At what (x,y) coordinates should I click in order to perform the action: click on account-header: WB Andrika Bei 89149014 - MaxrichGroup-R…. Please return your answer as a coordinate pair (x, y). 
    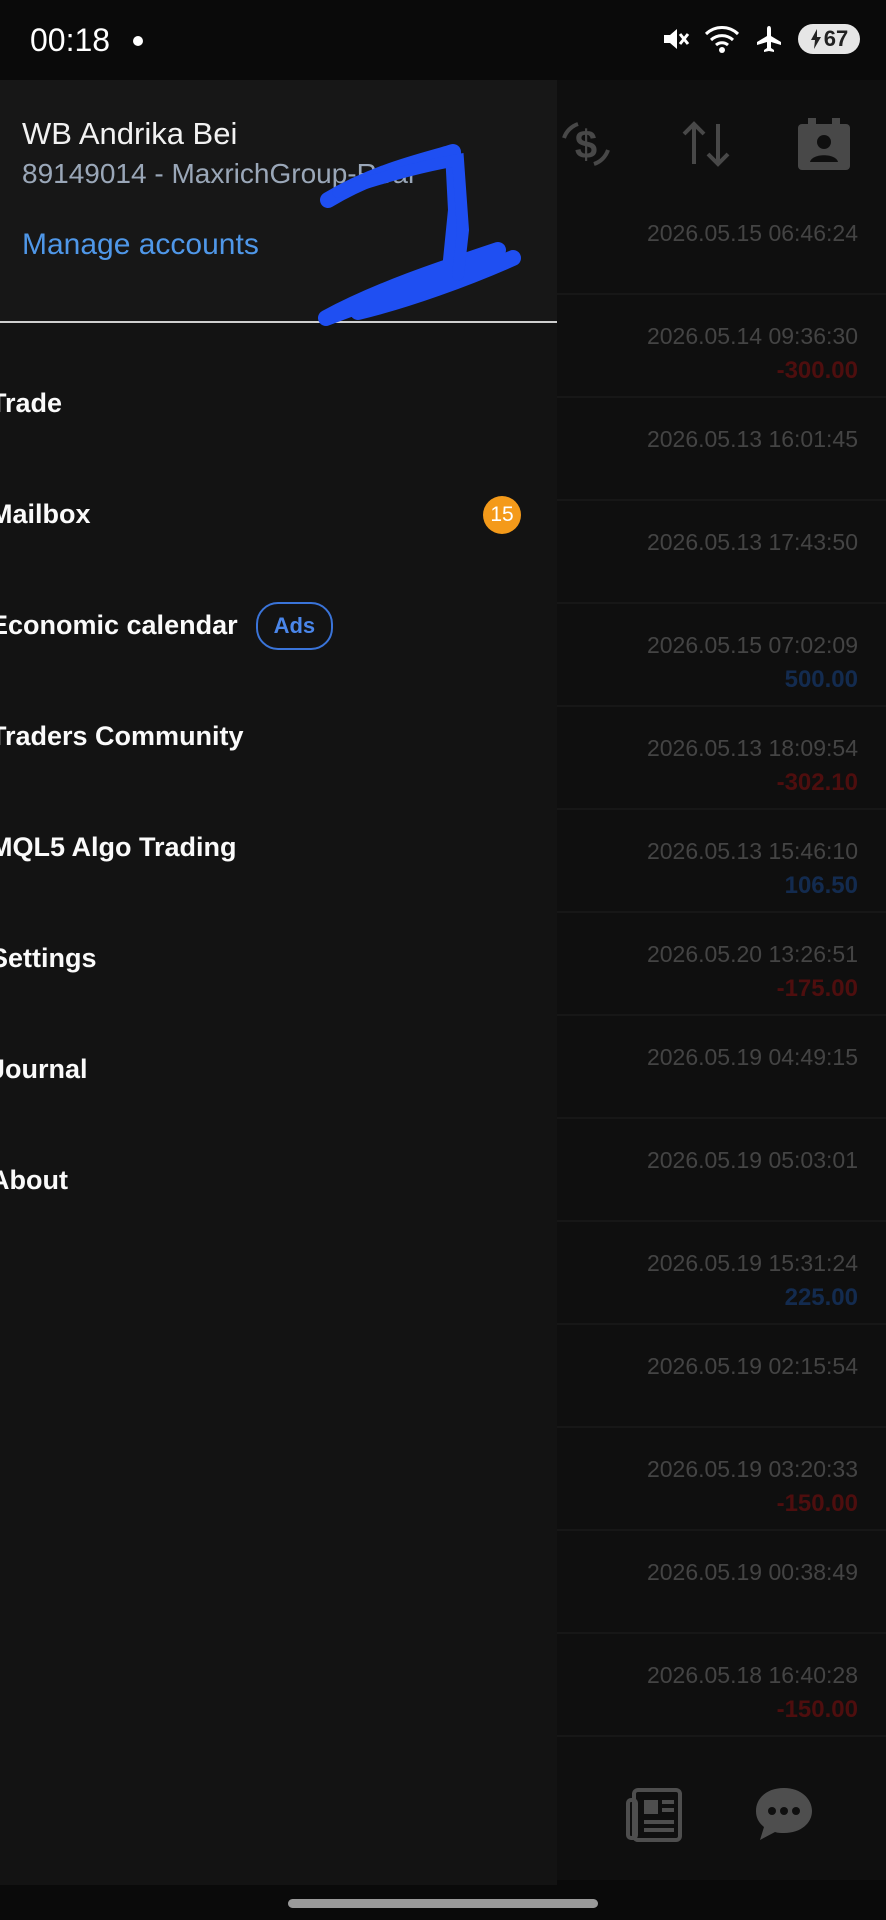
    Looking at the image, I should click on (278, 203).